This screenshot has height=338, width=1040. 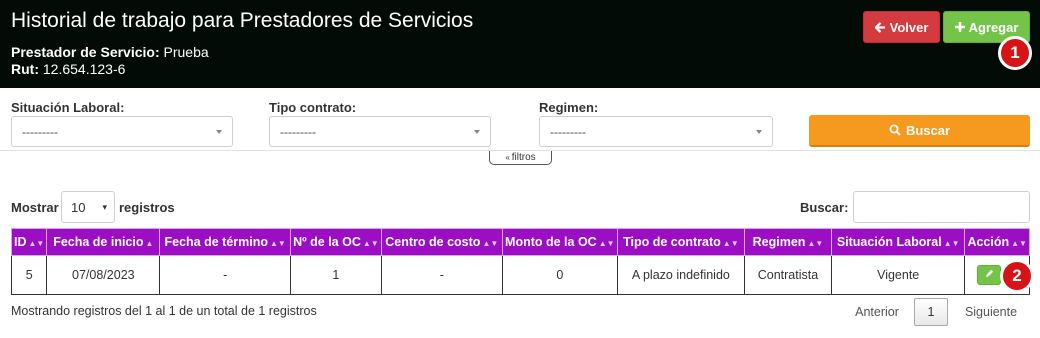 I want to click on th-fecha-inicio: Fecha de inicio ▲, so click(x=103, y=242).